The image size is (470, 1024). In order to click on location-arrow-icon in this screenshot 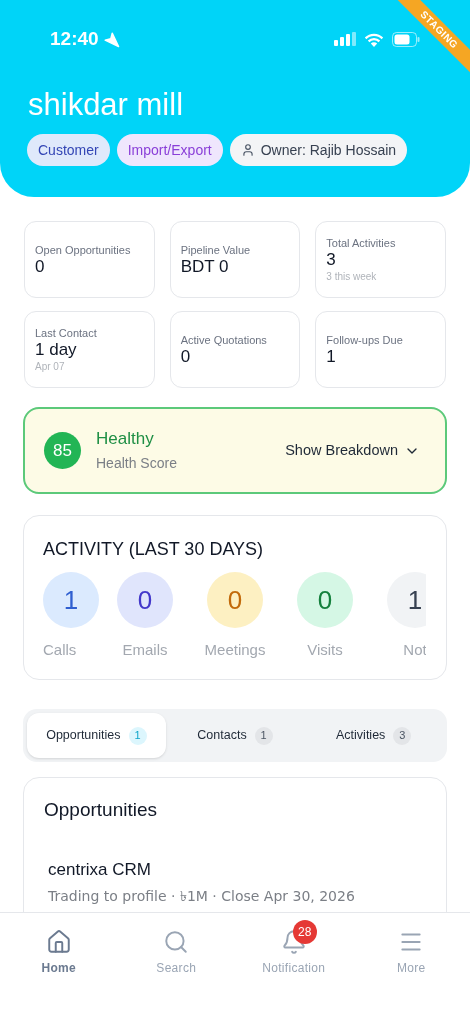, I will do `click(111, 39)`.